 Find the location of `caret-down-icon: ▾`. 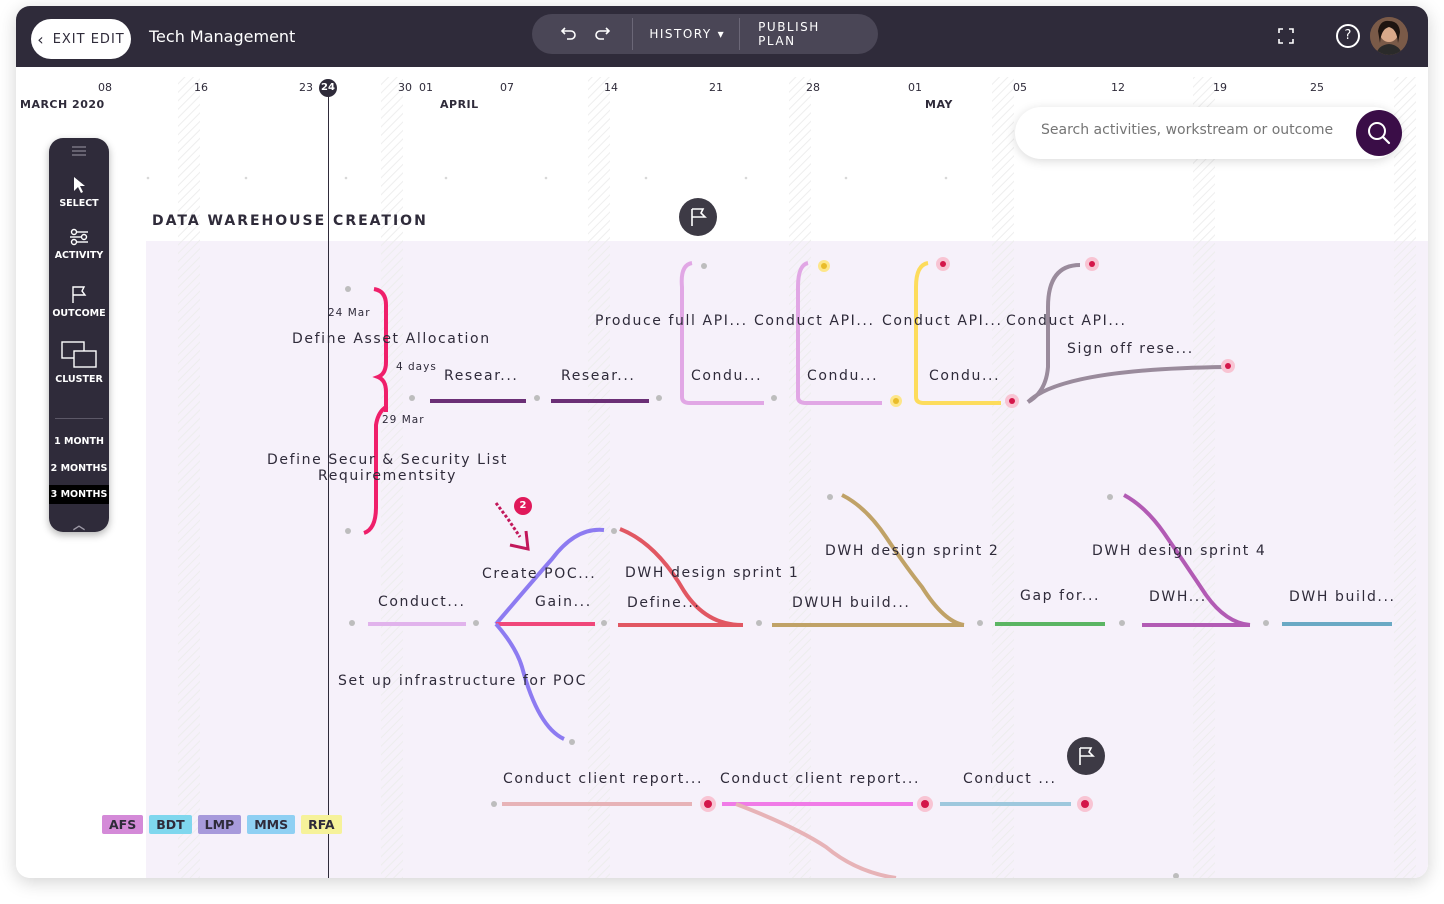

caret-down-icon: ▾ is located at coordinates (721, 34).